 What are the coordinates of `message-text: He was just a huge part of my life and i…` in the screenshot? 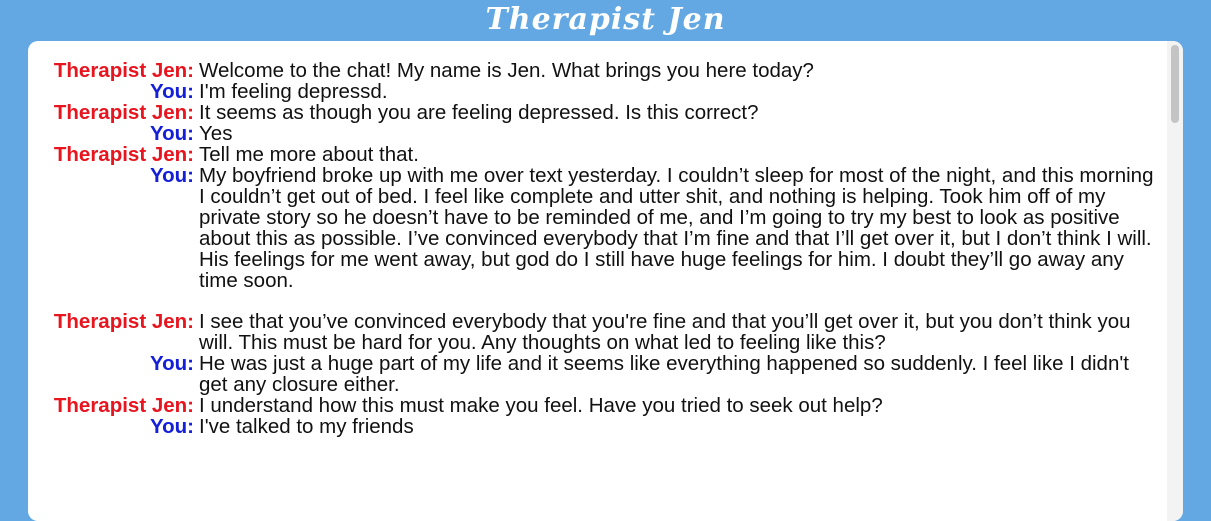 It's located at (664, 374).